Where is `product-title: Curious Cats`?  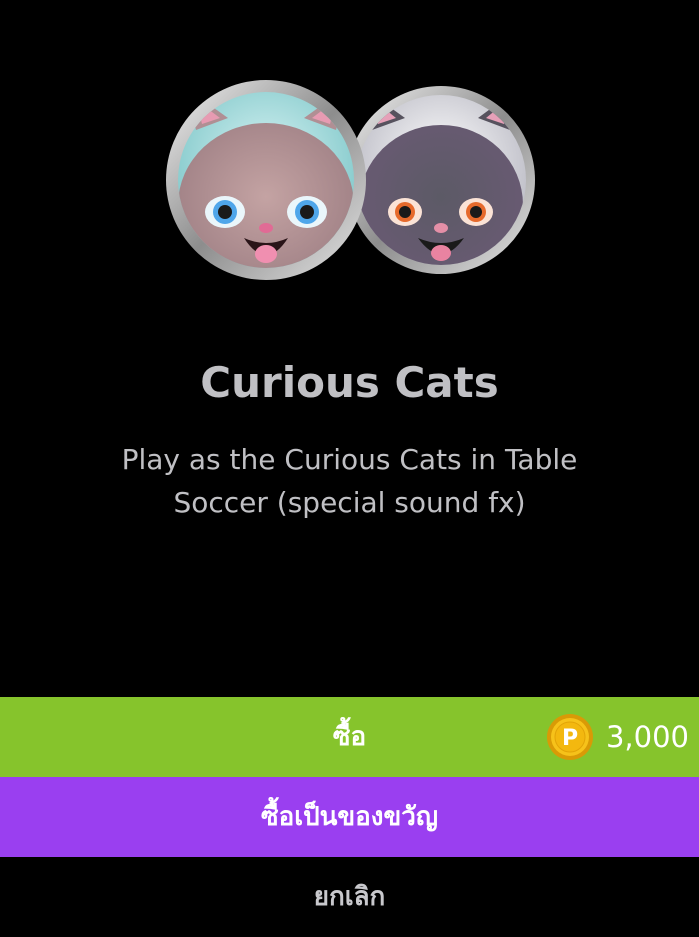 product-title: Curious Cats is located at coordinates (349, 382).